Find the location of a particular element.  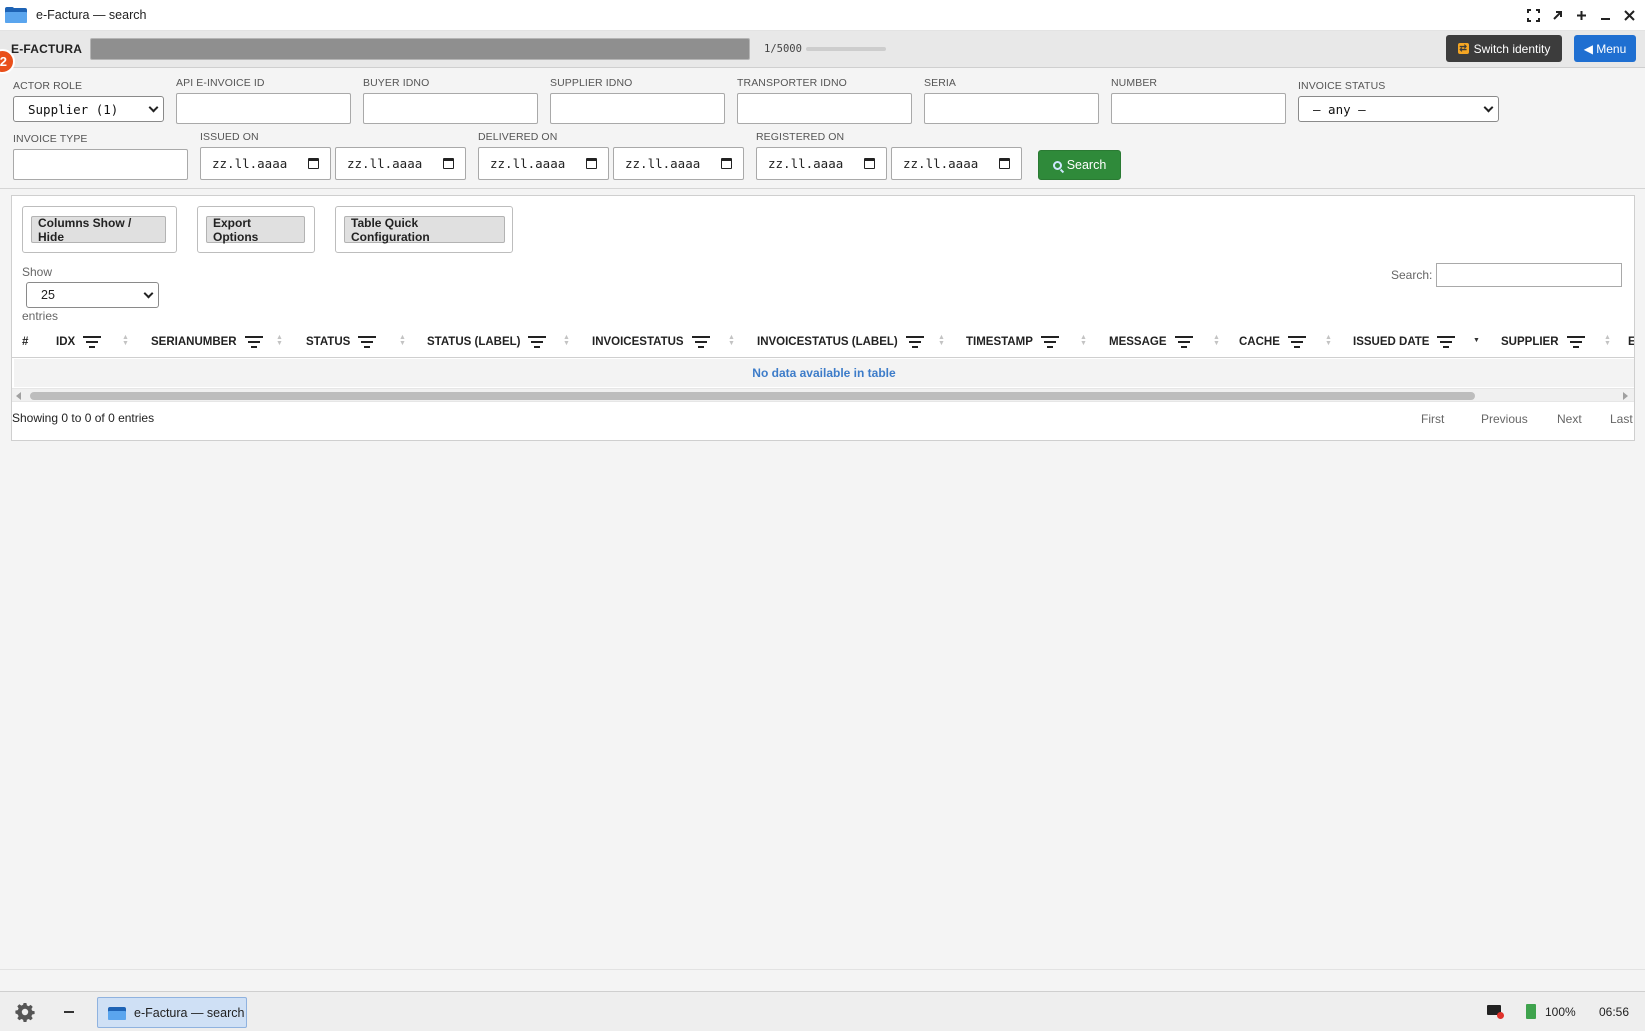

seria-label: SERIA is located at coordinates (940, 83).